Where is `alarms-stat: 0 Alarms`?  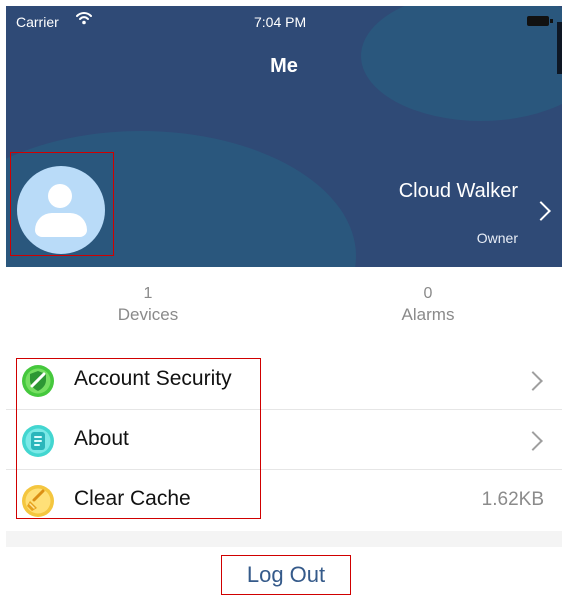 alarms-stat: 0 Alarms is located at coordinates (428, 306).